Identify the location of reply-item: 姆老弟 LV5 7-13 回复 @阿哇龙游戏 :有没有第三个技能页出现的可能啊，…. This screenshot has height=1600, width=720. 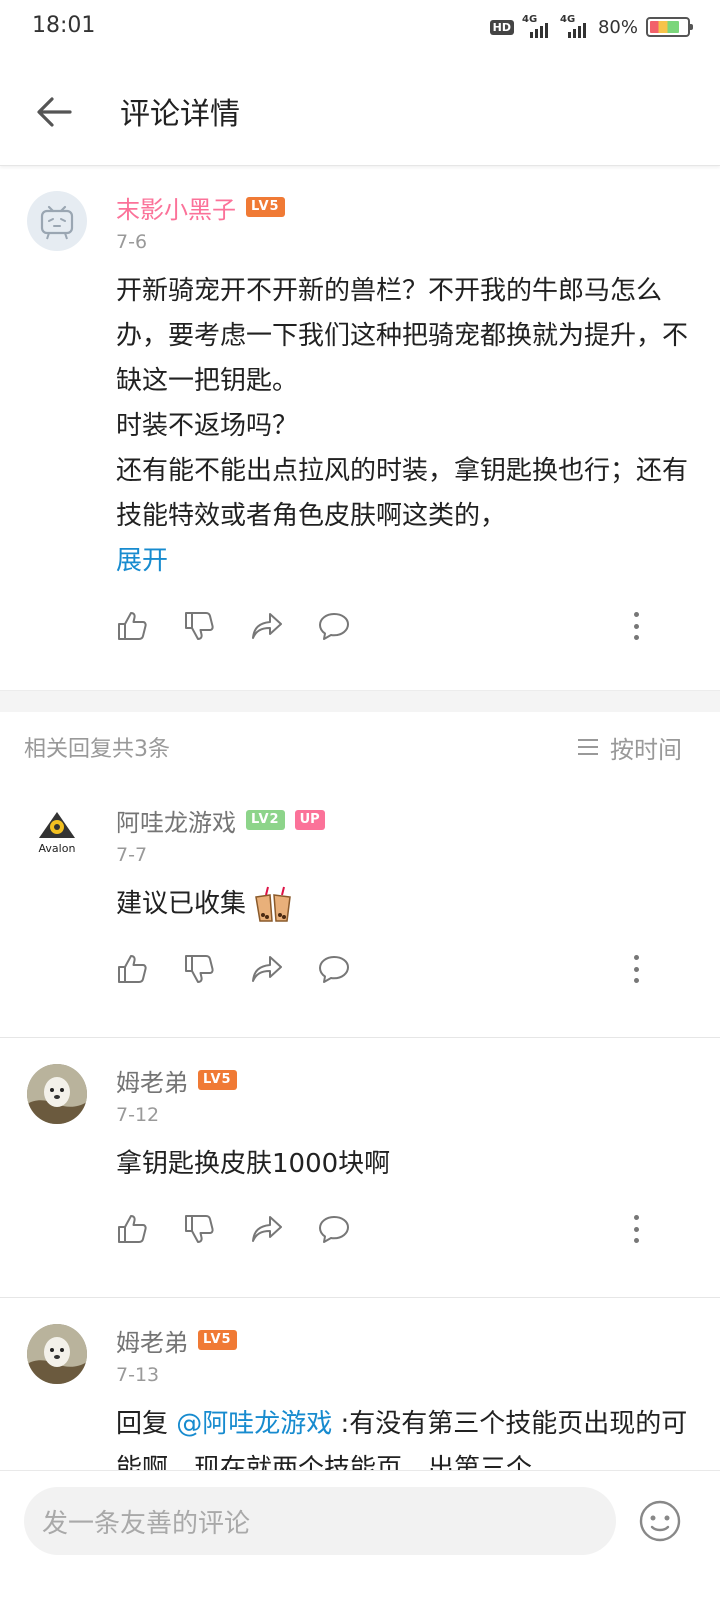
(360, 1395).